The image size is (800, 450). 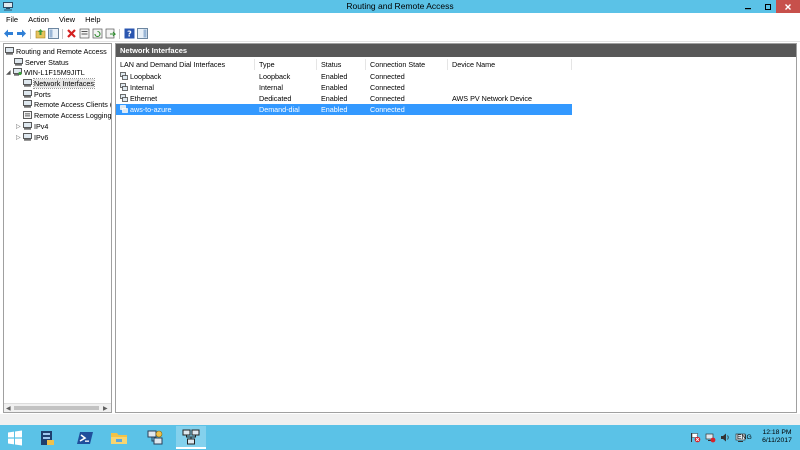 I want to click on minimize-button, so click(x=748, y=6).